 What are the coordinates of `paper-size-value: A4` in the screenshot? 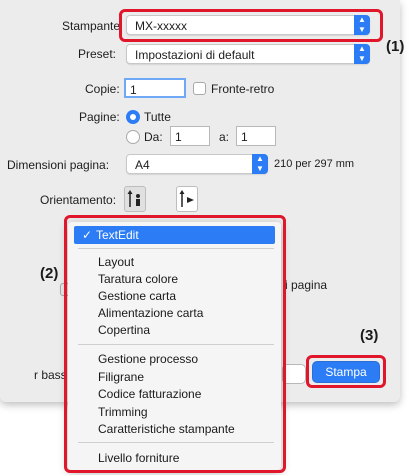 It's located at (142, 165).